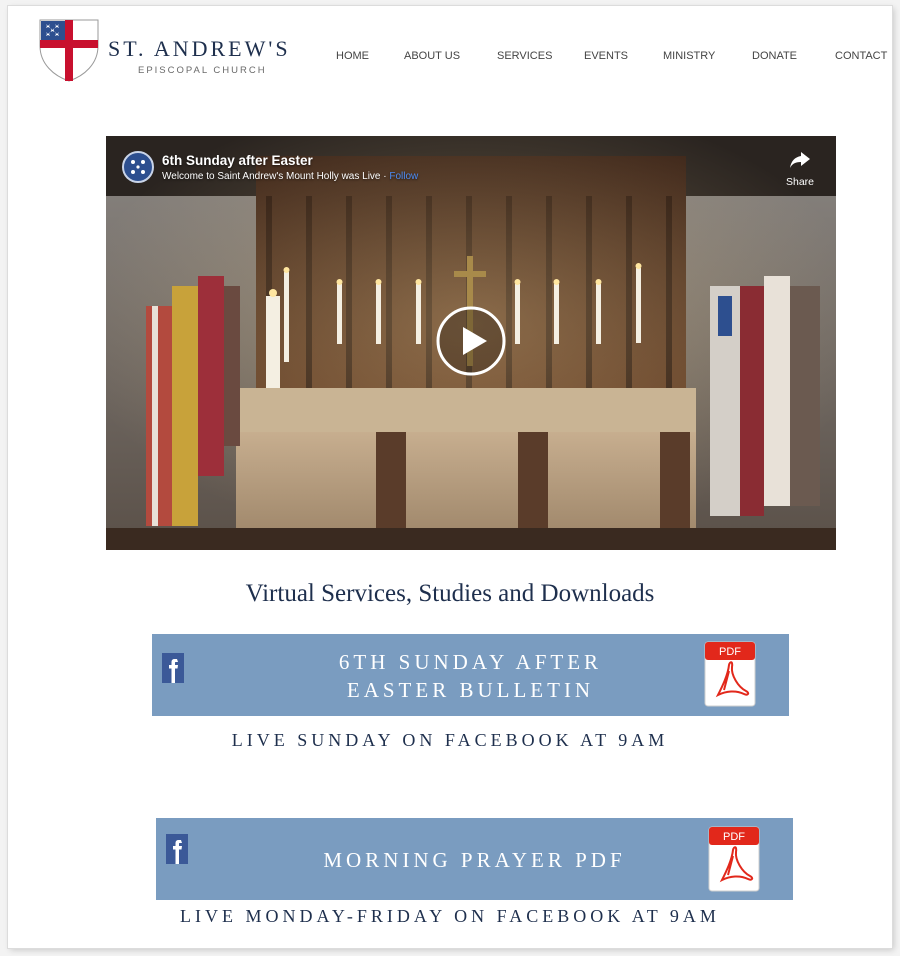 The image size is (900, 956). I want to click on download-card-sunday-bulletin: 6TH SUNDAY AFTER EASTER BULLETIN PDF, so click(470, 675).